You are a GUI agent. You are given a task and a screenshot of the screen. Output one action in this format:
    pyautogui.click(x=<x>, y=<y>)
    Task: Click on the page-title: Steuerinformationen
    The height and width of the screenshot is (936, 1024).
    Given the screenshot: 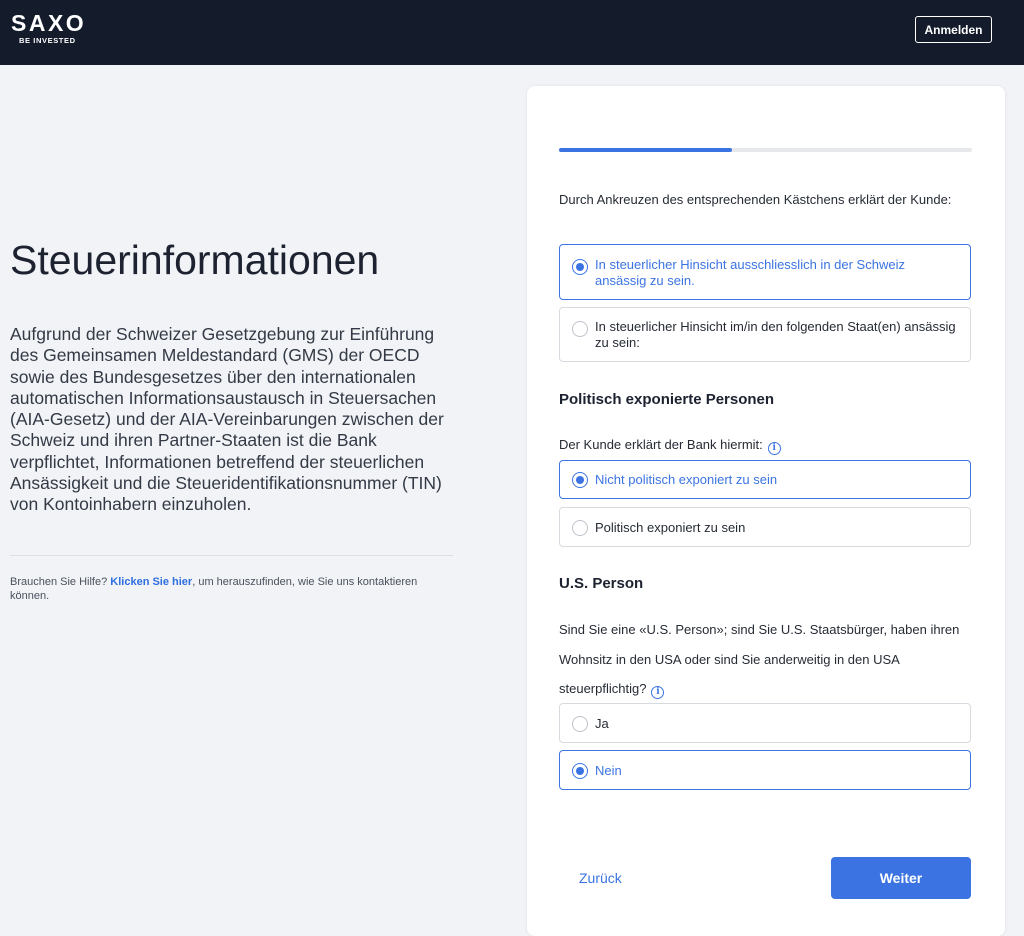 What is the action you would take?
    pyautogui.click(x=195, y=260)
    